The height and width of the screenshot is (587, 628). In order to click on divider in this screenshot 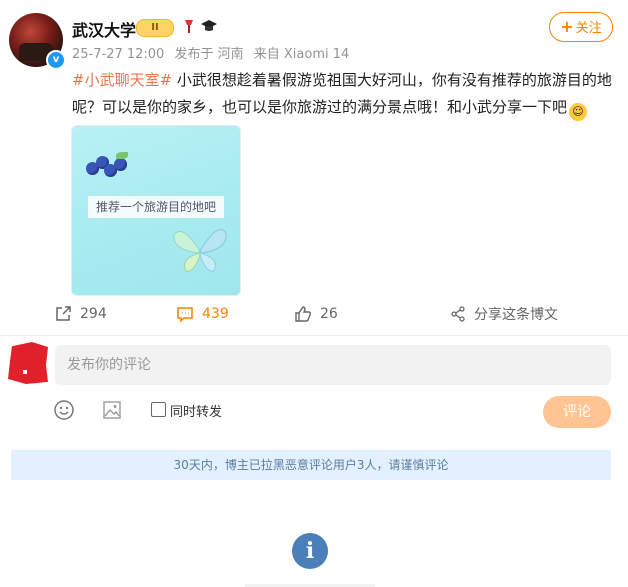, I will do `click(314, 335)`.